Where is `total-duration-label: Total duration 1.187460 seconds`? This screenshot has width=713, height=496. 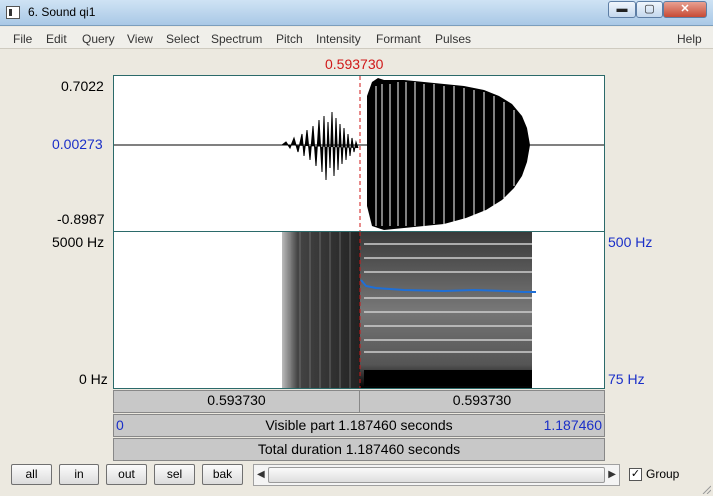 total-duration-label: Total duration 1.187460 seconds is located at coordinates (359, 449).